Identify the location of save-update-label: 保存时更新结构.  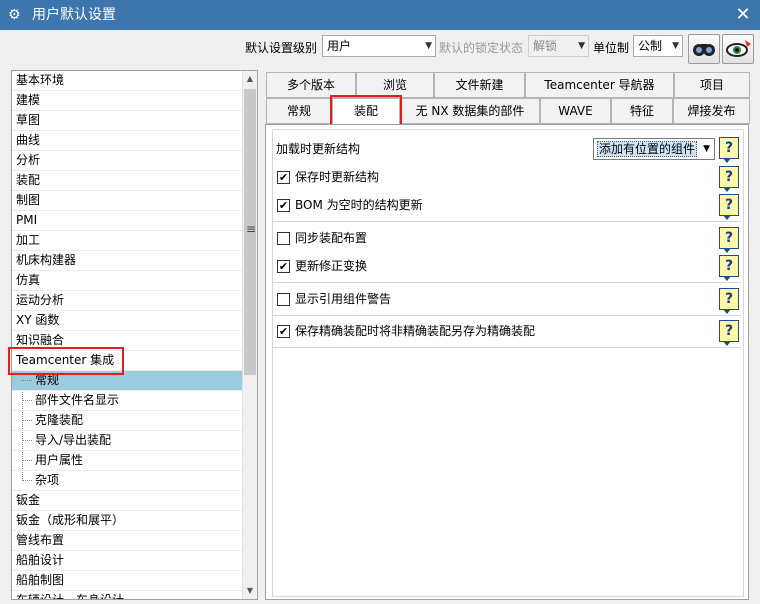
(337, 177).